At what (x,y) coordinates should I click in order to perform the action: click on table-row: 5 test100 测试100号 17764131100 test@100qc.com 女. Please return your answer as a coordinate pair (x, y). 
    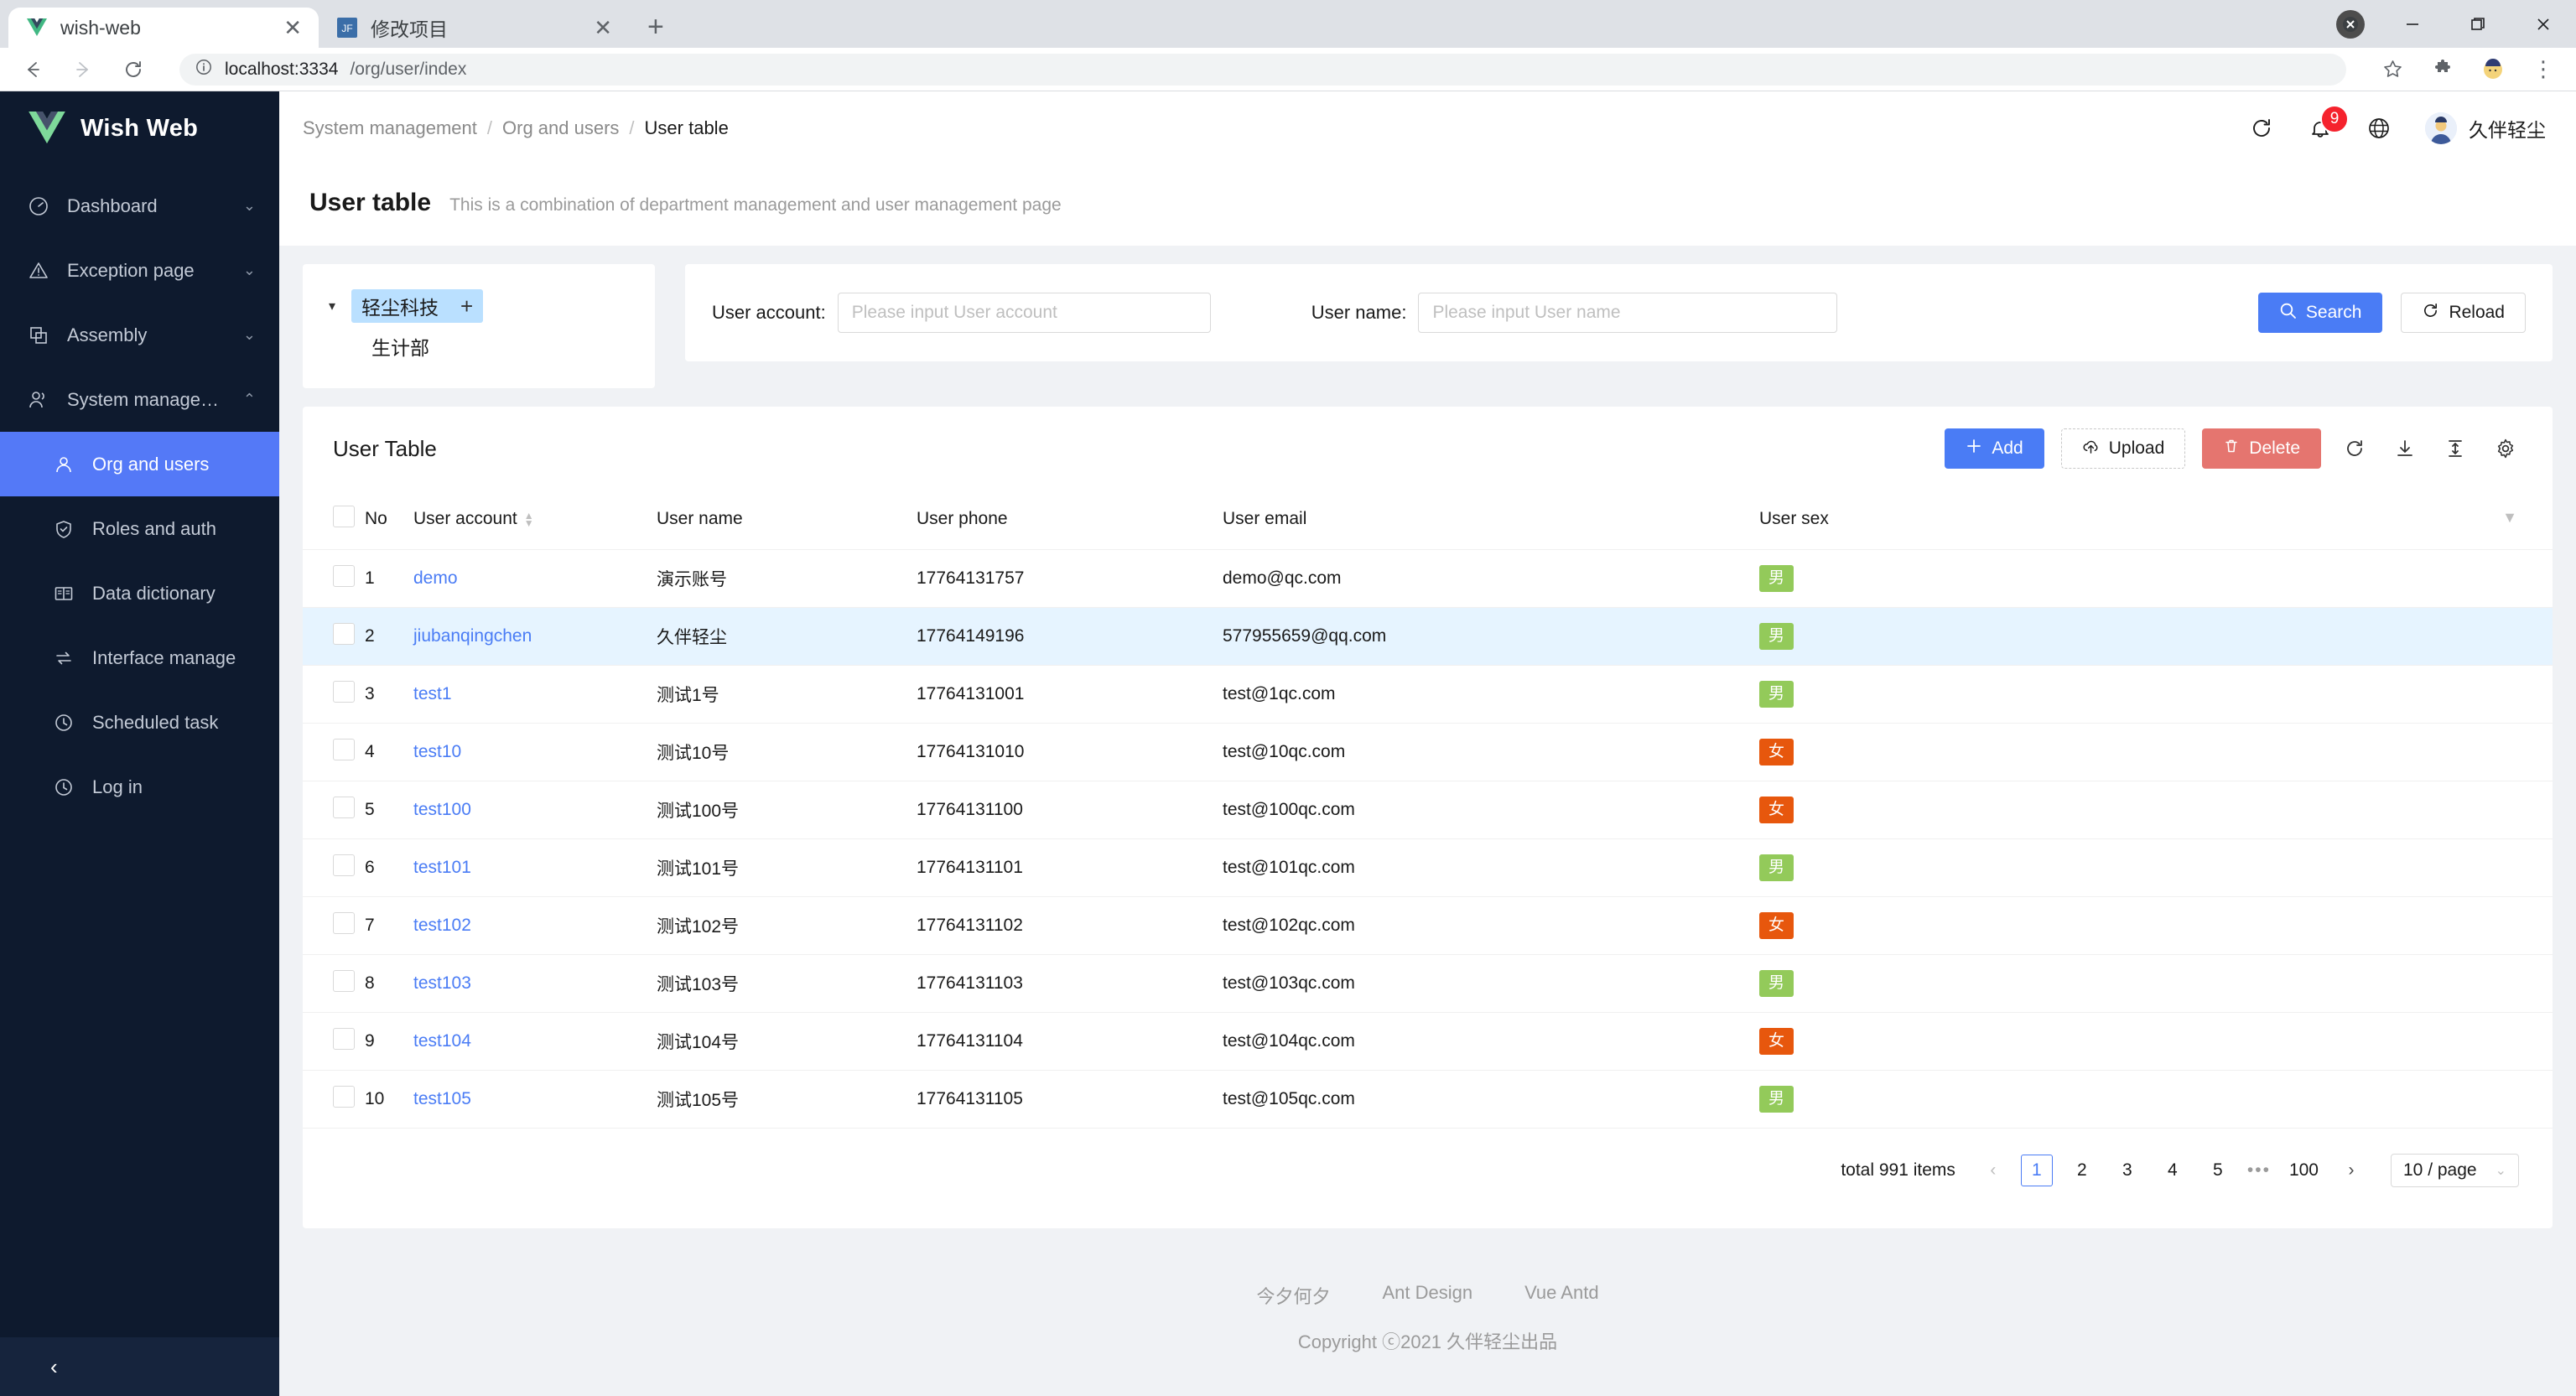
    Looking at the image, I should click on (1428, 810).